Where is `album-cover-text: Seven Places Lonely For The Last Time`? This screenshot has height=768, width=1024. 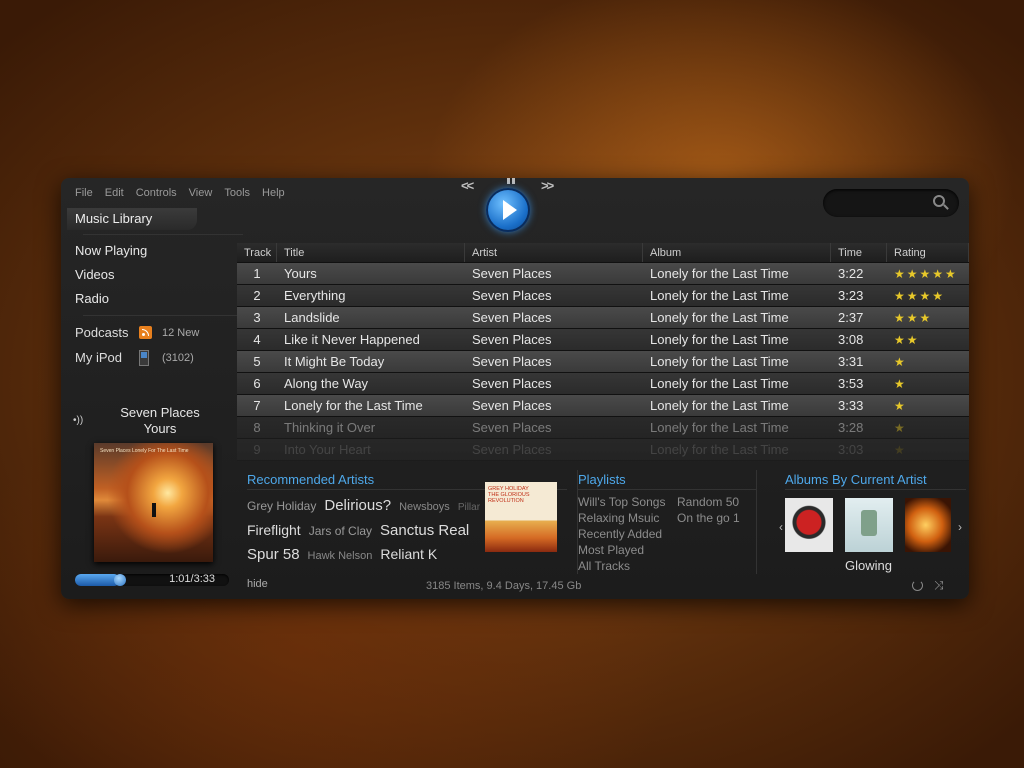 album-cover-text: Seven Places Lonely For The Last Time is located at coordinates (144, 451).